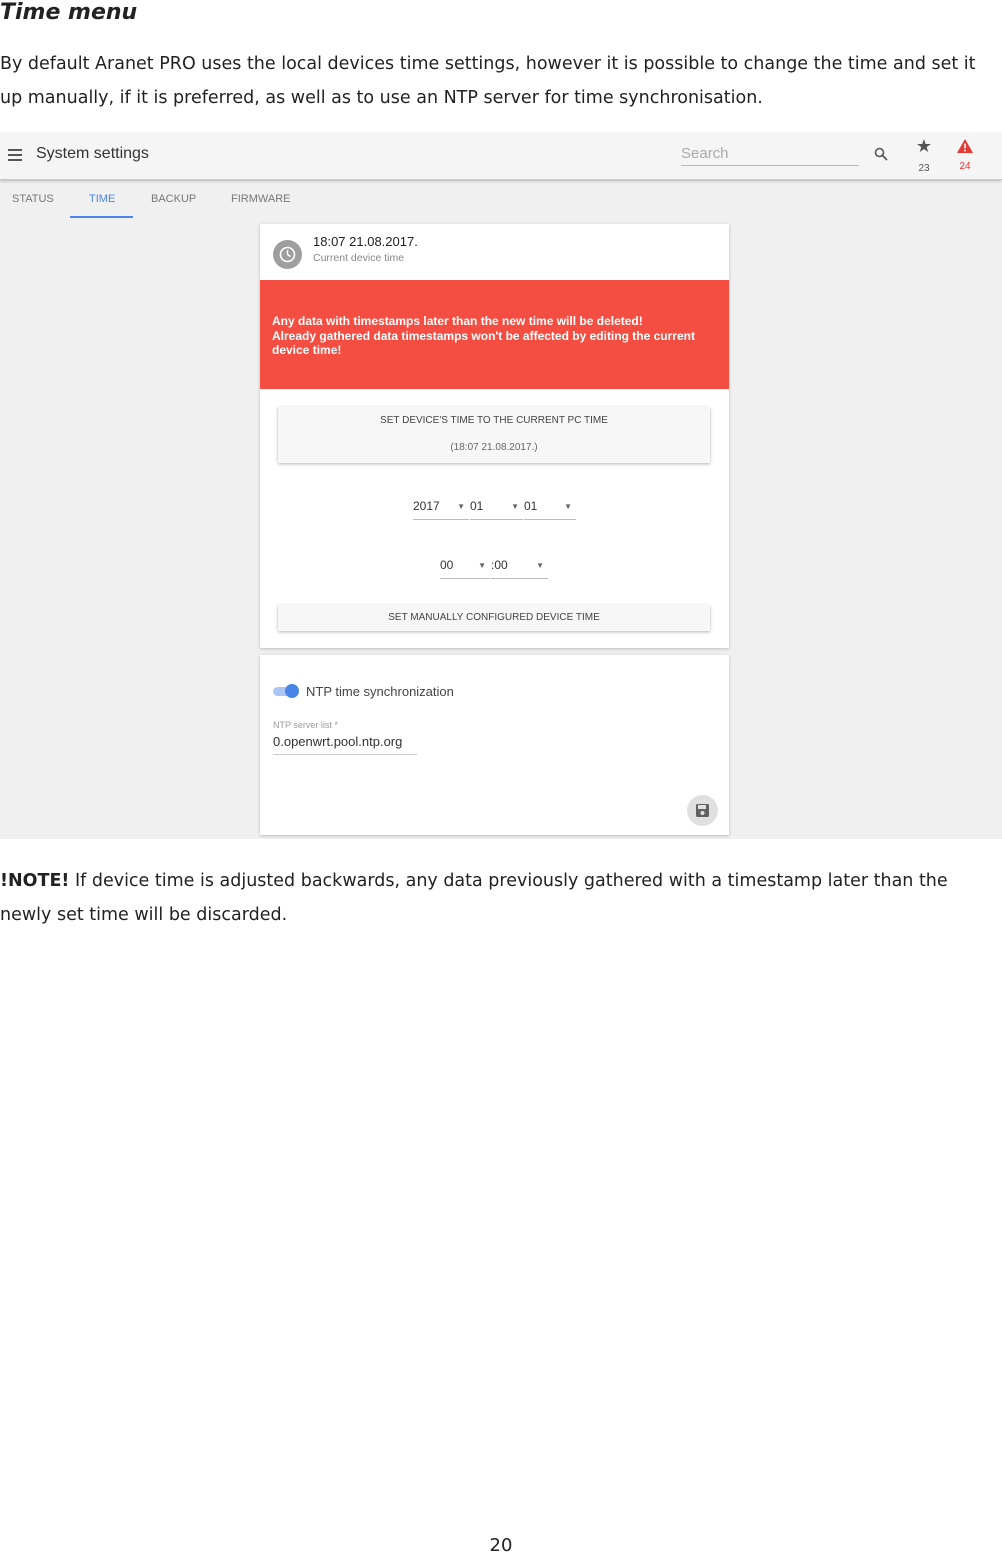 The image size is (1002, 1556). I want to click on year-select: 2017 ▼, so click(441, 509).